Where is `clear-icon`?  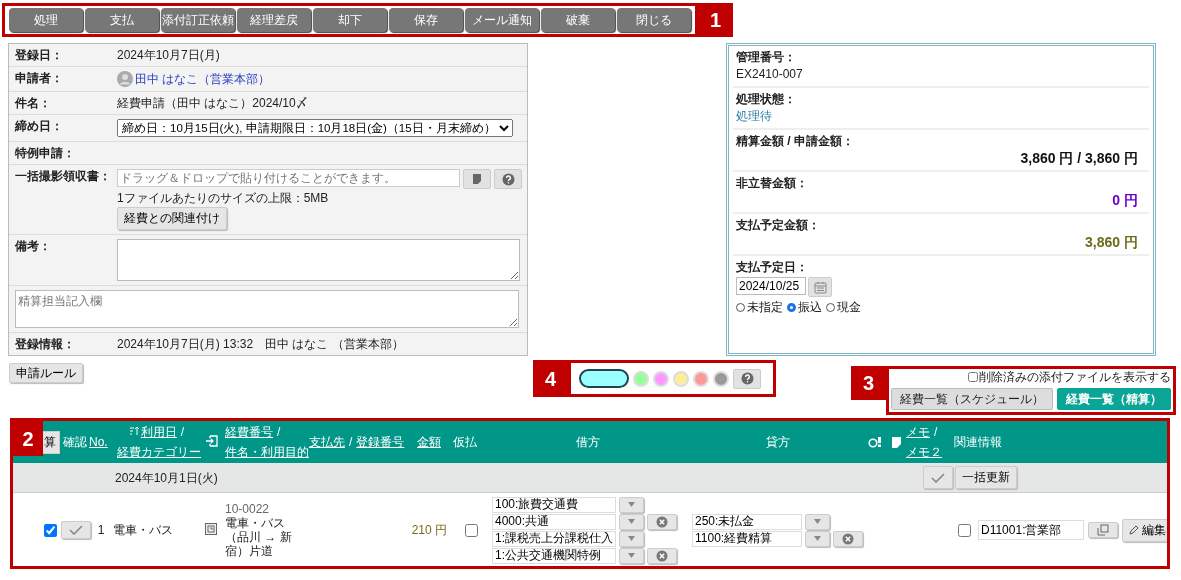
clear-icon is located at coordinates (662, 555).